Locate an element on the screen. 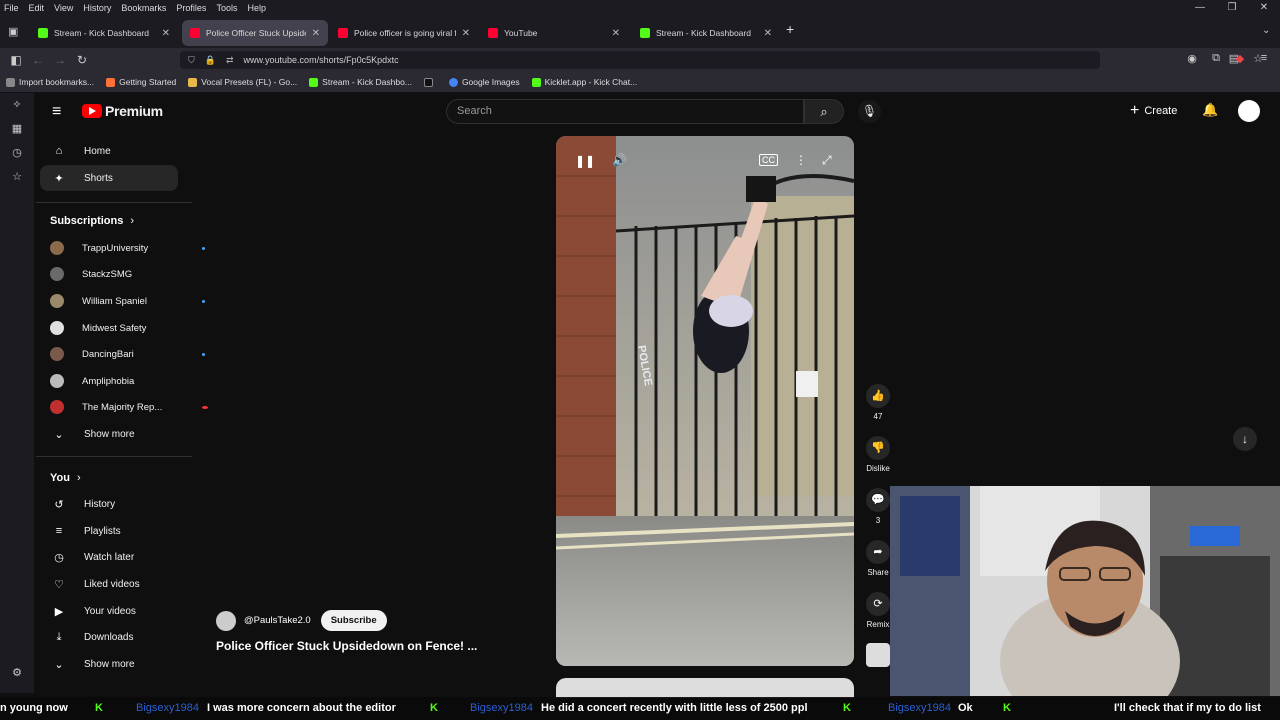  sidebar-item-liked-videos: ♡ Liked videos is located at coordinates (109, 584).